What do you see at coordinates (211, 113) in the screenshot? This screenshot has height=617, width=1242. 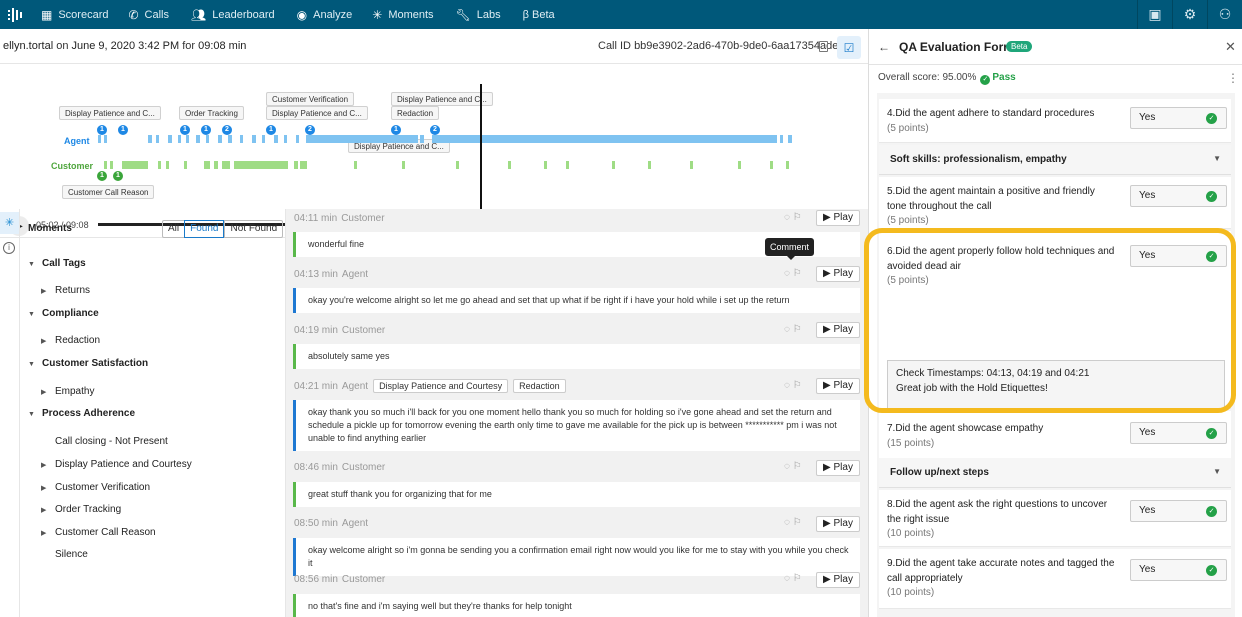 I see `timeline-tag: Order Tracking` at bounding box center [211, 113].